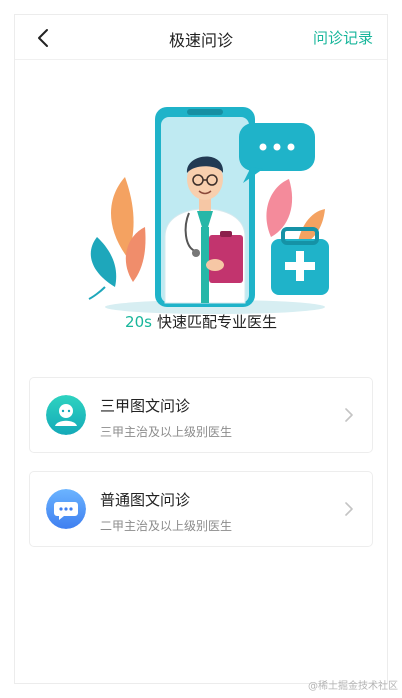 The height and width of the screenshot is (698, 402). What do you see at coordinates (66, 509) in the screenshot?
I see `chat-bubble-icon` at bounding box center [66, 509].